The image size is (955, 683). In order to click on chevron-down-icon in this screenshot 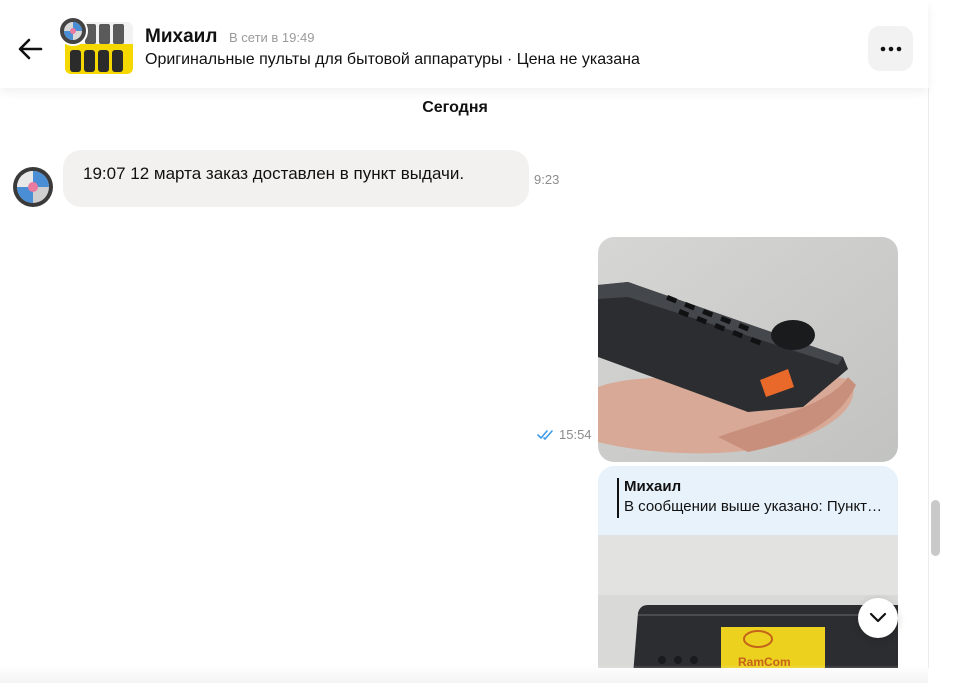, I will do `click(878, 617)`.